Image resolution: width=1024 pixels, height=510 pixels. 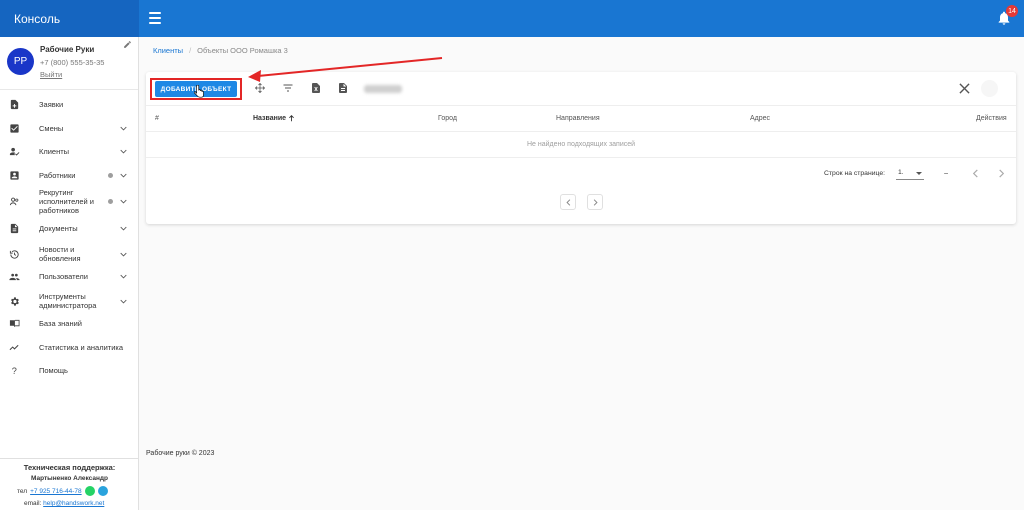 I want to click on sidebar-item-news: Новости и обновления, so click(x=69, y=254).